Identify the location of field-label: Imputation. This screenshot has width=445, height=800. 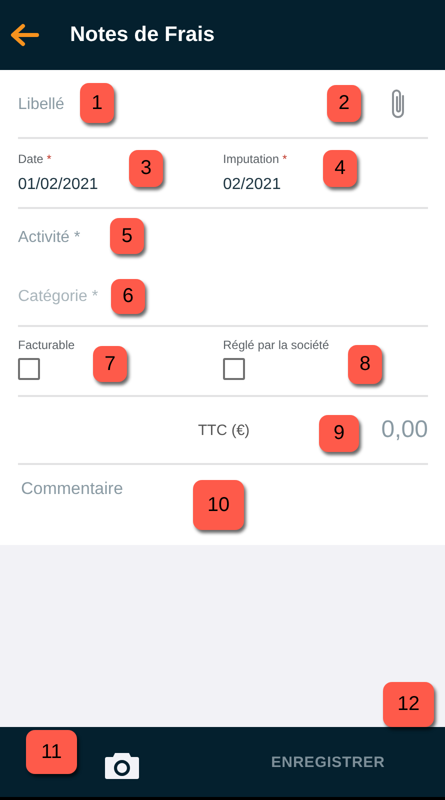
(251, 159).